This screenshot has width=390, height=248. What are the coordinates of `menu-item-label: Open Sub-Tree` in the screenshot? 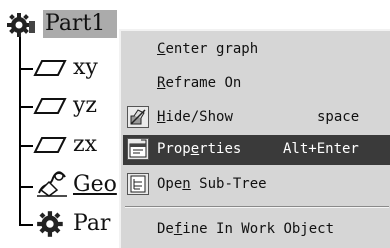 It's located at (212, 184).